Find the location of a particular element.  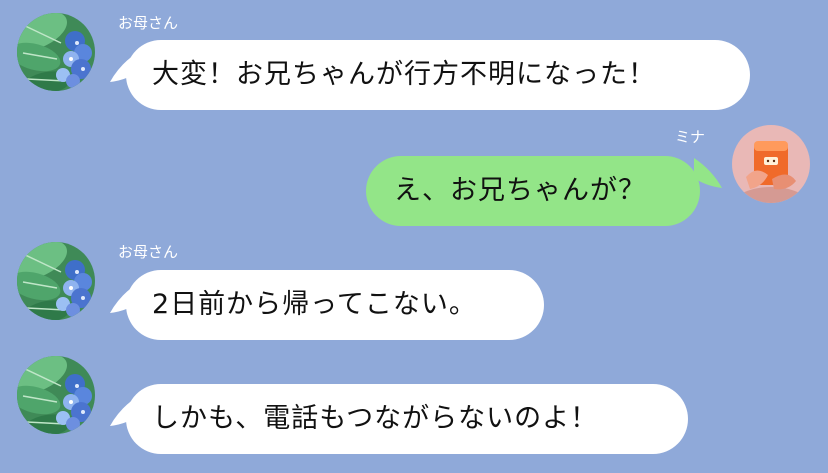

sender-name: ミナ is located at coordinates (690, 137).